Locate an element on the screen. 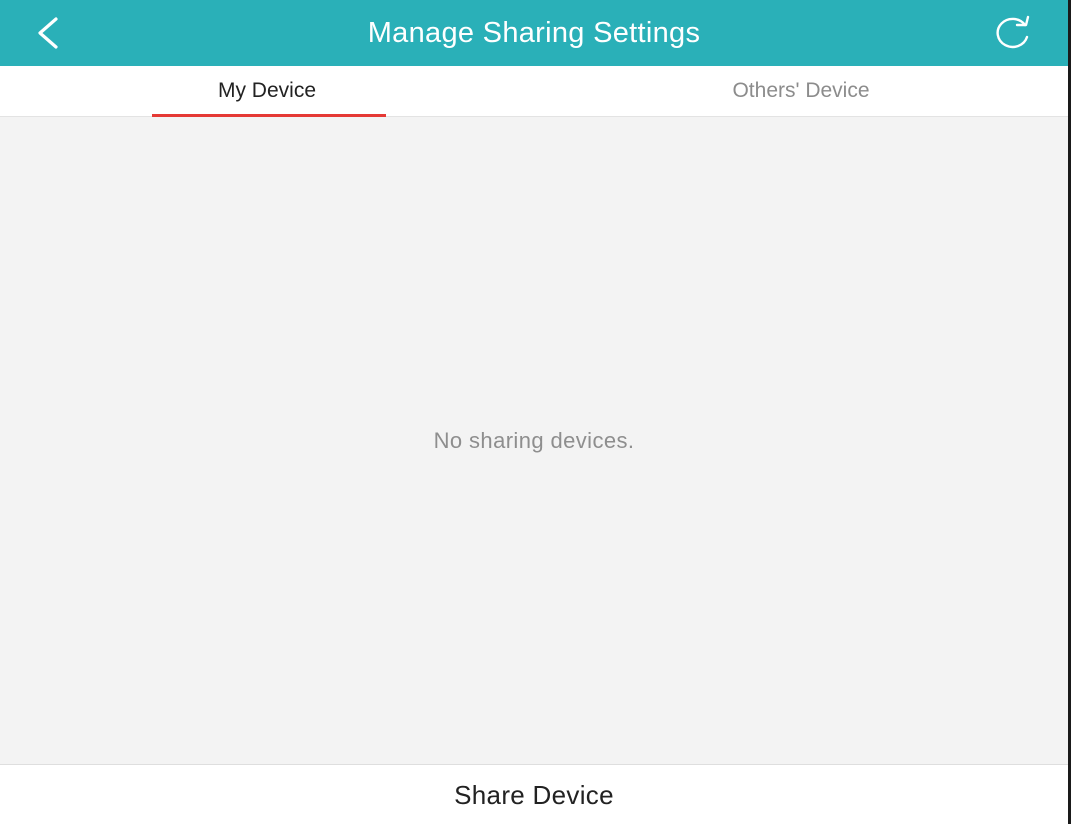 This screenshot has height=824, width=1071. refresh-button is located at coordinates (1012, 33).